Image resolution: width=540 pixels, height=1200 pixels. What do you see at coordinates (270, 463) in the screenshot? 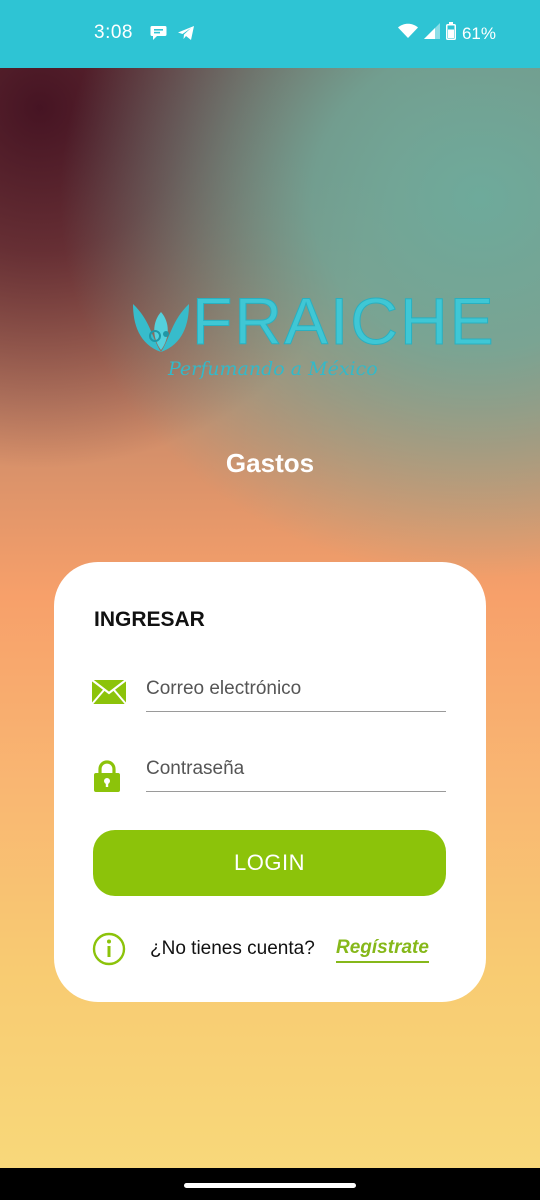
I see `app-title: Gastos` at bounding box center [270, 463].